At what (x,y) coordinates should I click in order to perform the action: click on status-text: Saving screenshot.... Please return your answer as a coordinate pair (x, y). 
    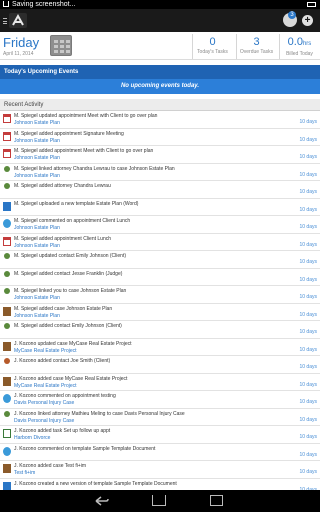
    Looking at the image, I should click on (44, 4).